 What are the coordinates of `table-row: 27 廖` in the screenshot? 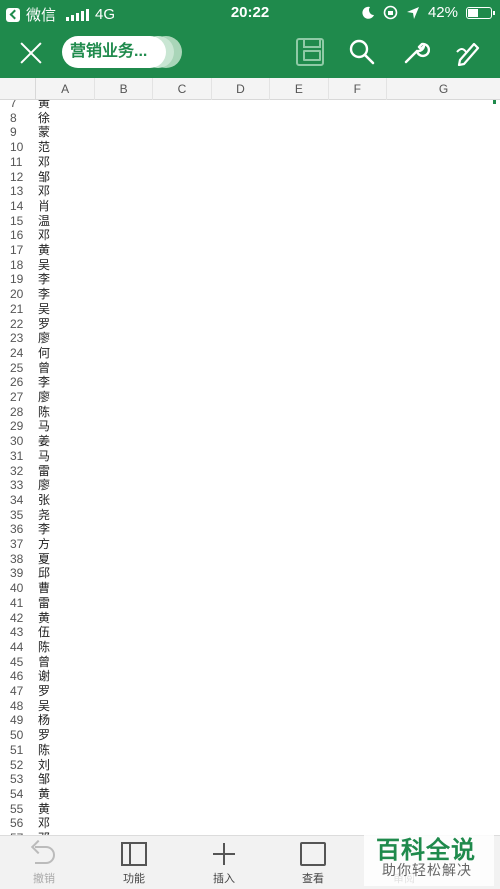 It's located at (37, 397).